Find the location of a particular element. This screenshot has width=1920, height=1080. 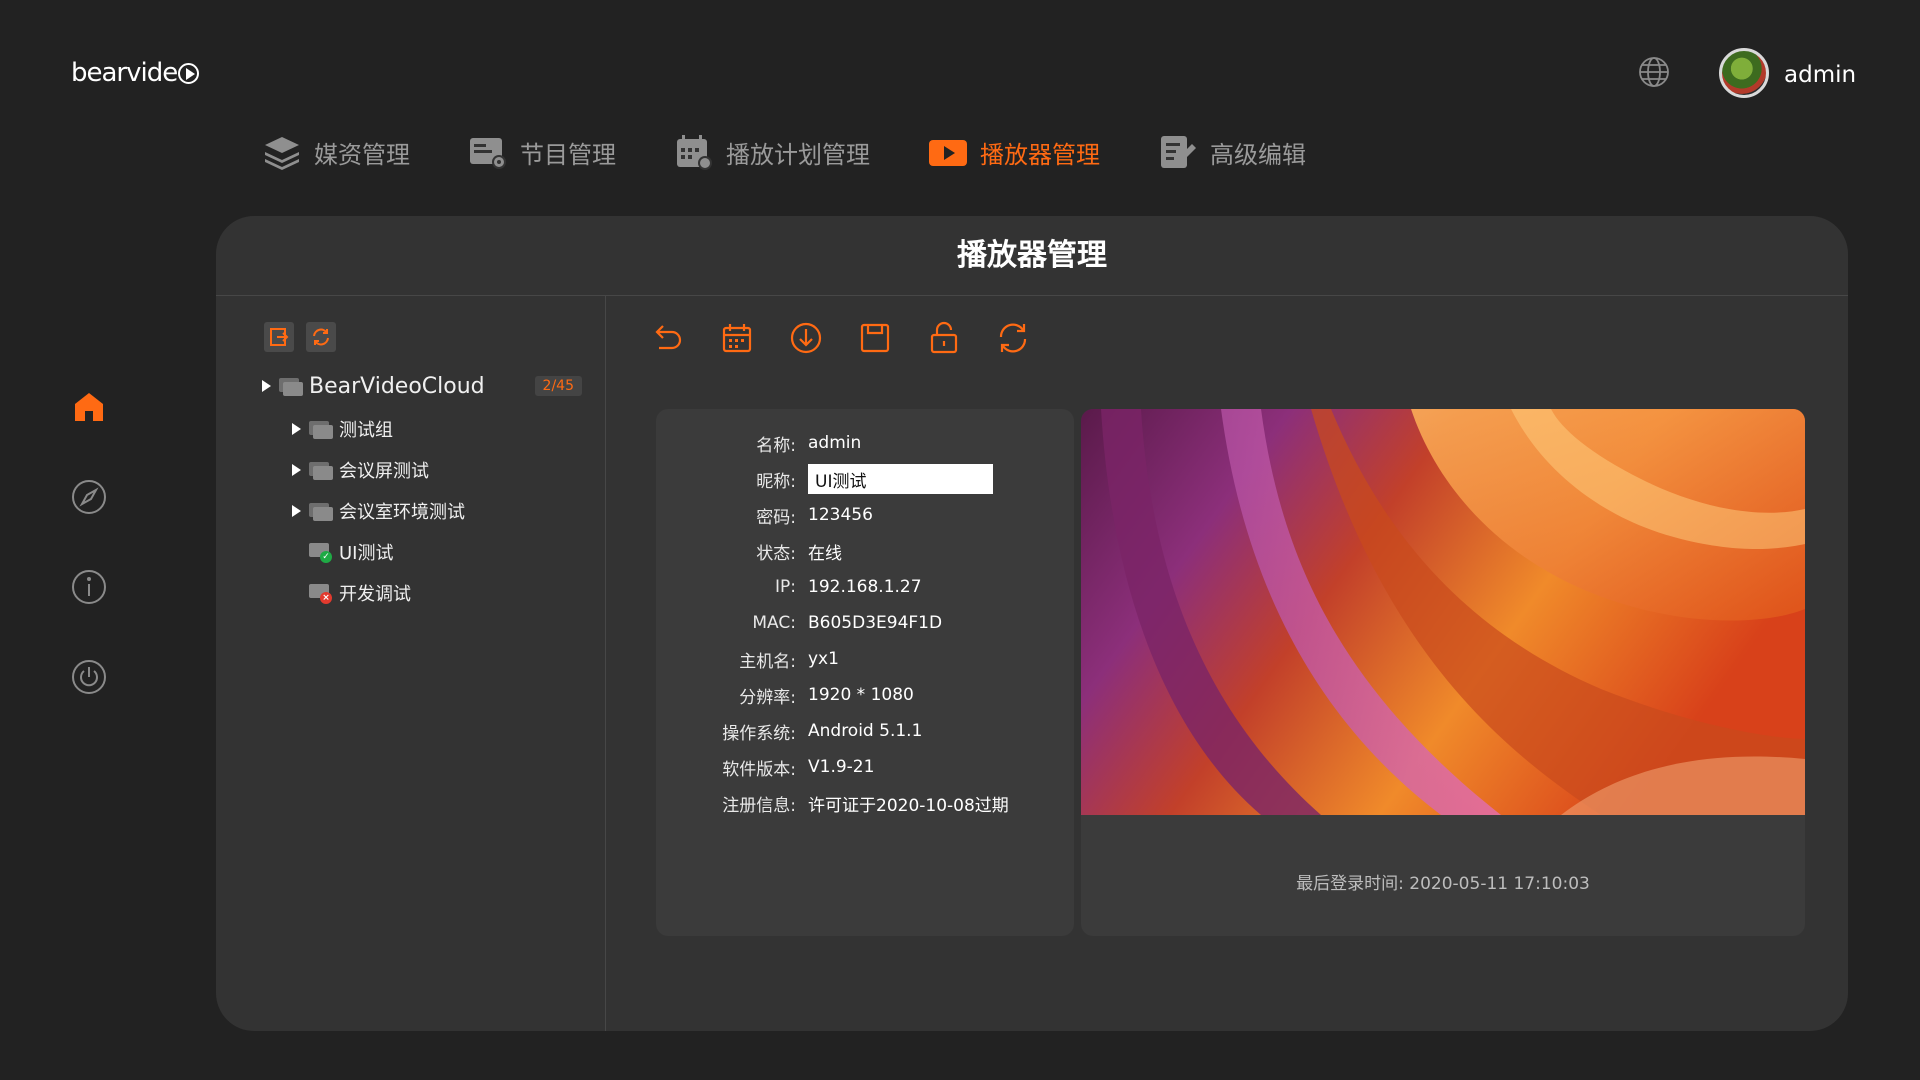

player-icon is located at coordinates (948, 153).